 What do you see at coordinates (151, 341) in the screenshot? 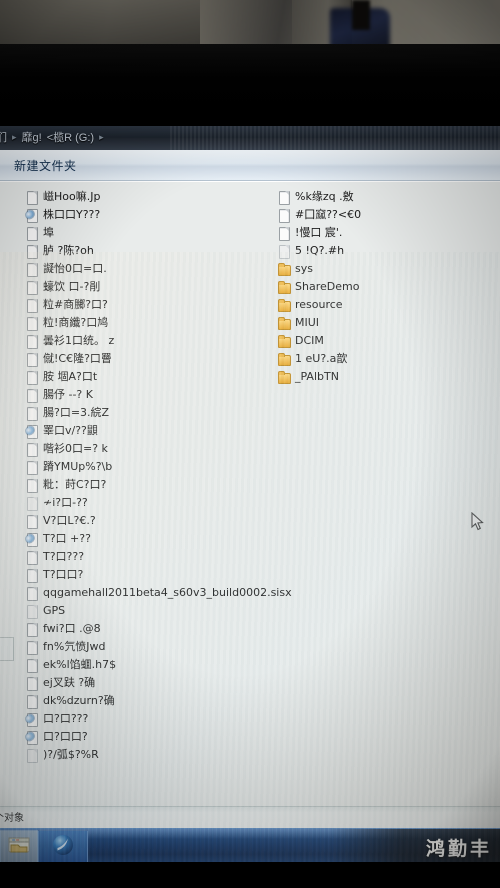
I see `file-list-item: 曇衫1口统。 z` at bounding box center [151, 341].